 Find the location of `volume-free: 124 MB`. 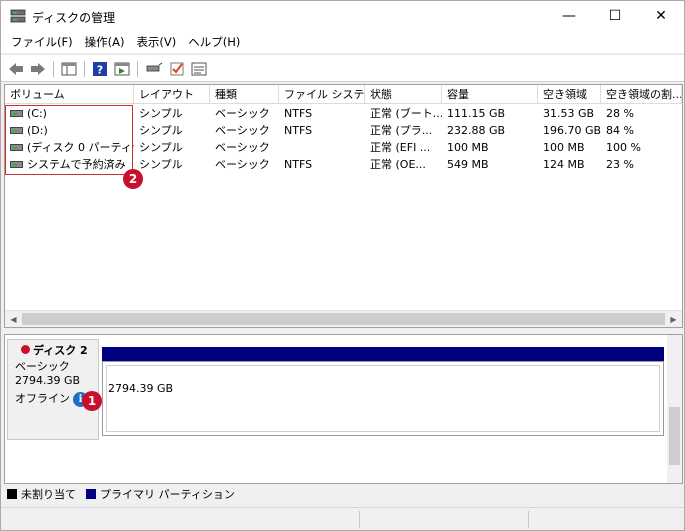

volume-free: 124 MB is located at coordinates (564, 164).